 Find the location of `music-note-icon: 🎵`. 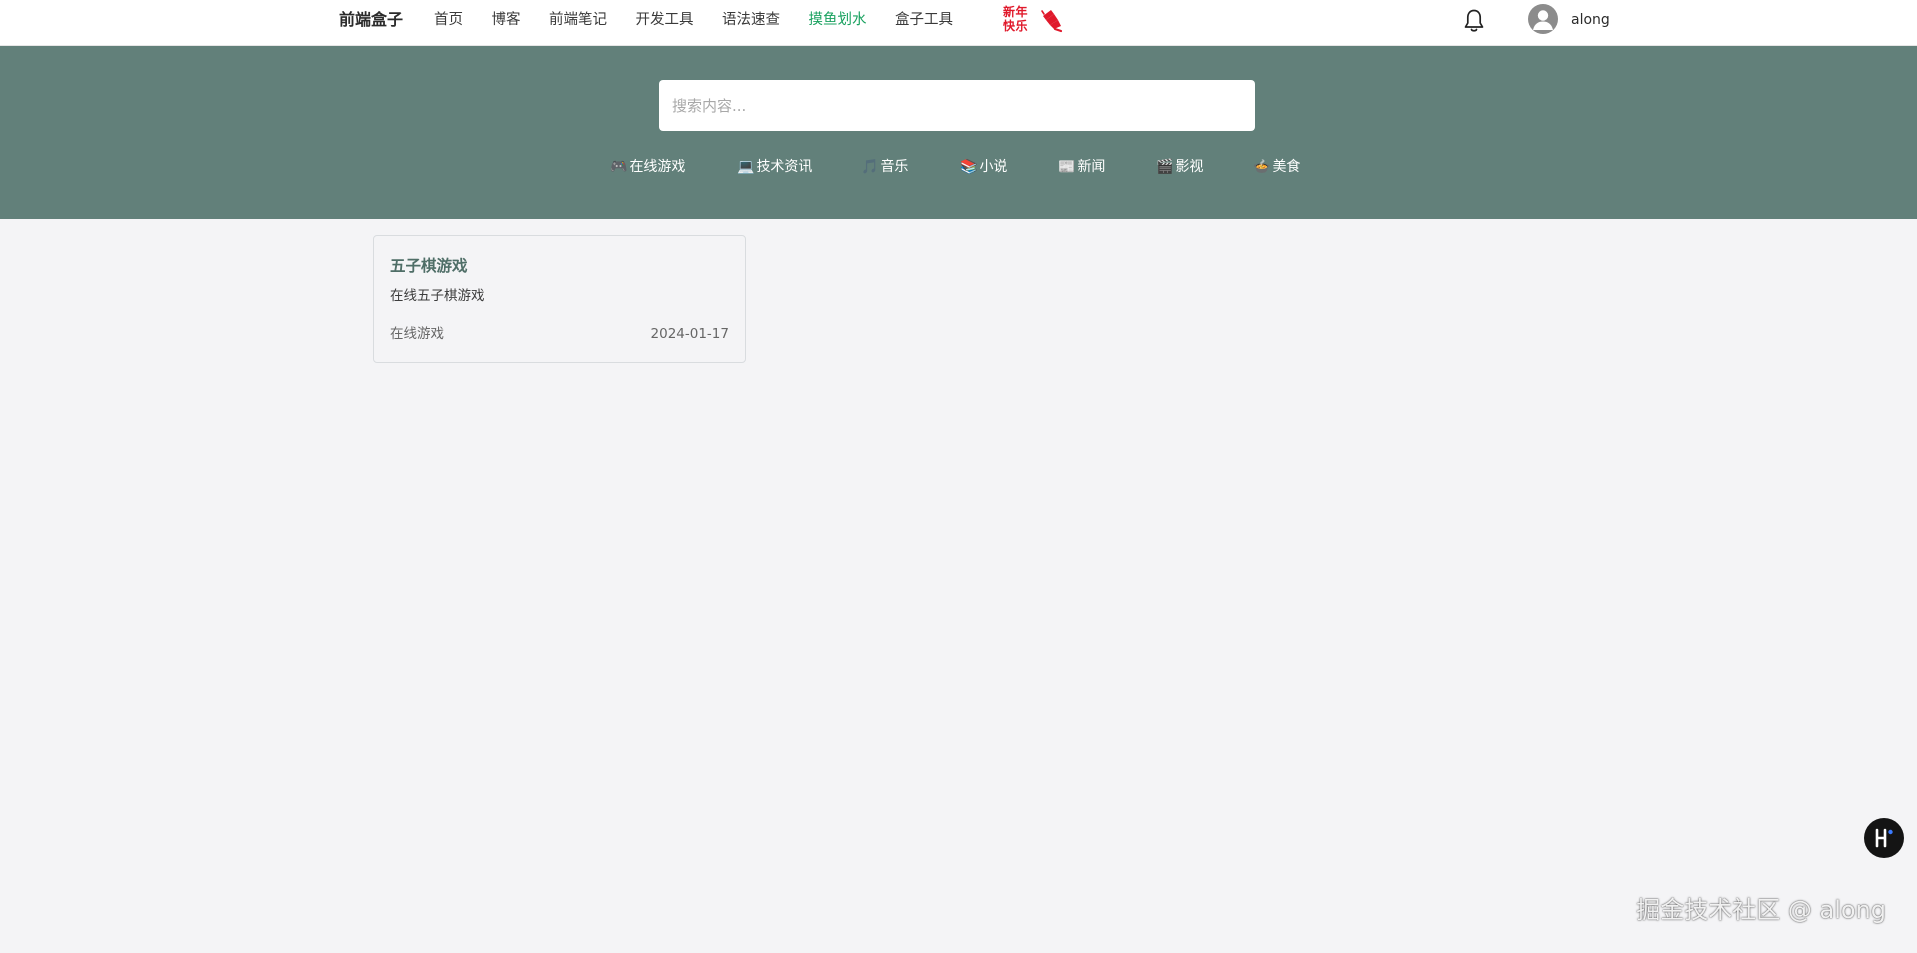

music-note-icon: 🎵 is located at coordinates (870, 167).